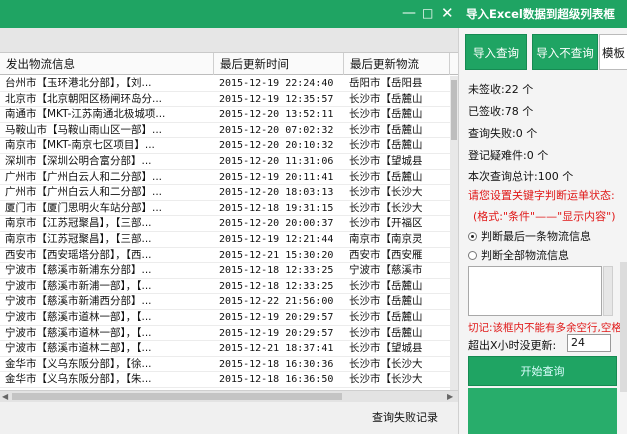 The width and height of the screenshot is (627, 434). What do you see at coordinates (608, 291) in the screenshot?
I see `textarea-scrollbar` at bounding box center [608, 291].